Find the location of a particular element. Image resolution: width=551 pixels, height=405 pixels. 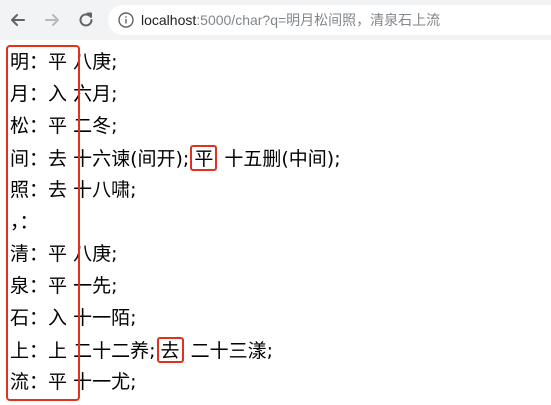

row-tone: 上 is located at coordinates (58, 351).